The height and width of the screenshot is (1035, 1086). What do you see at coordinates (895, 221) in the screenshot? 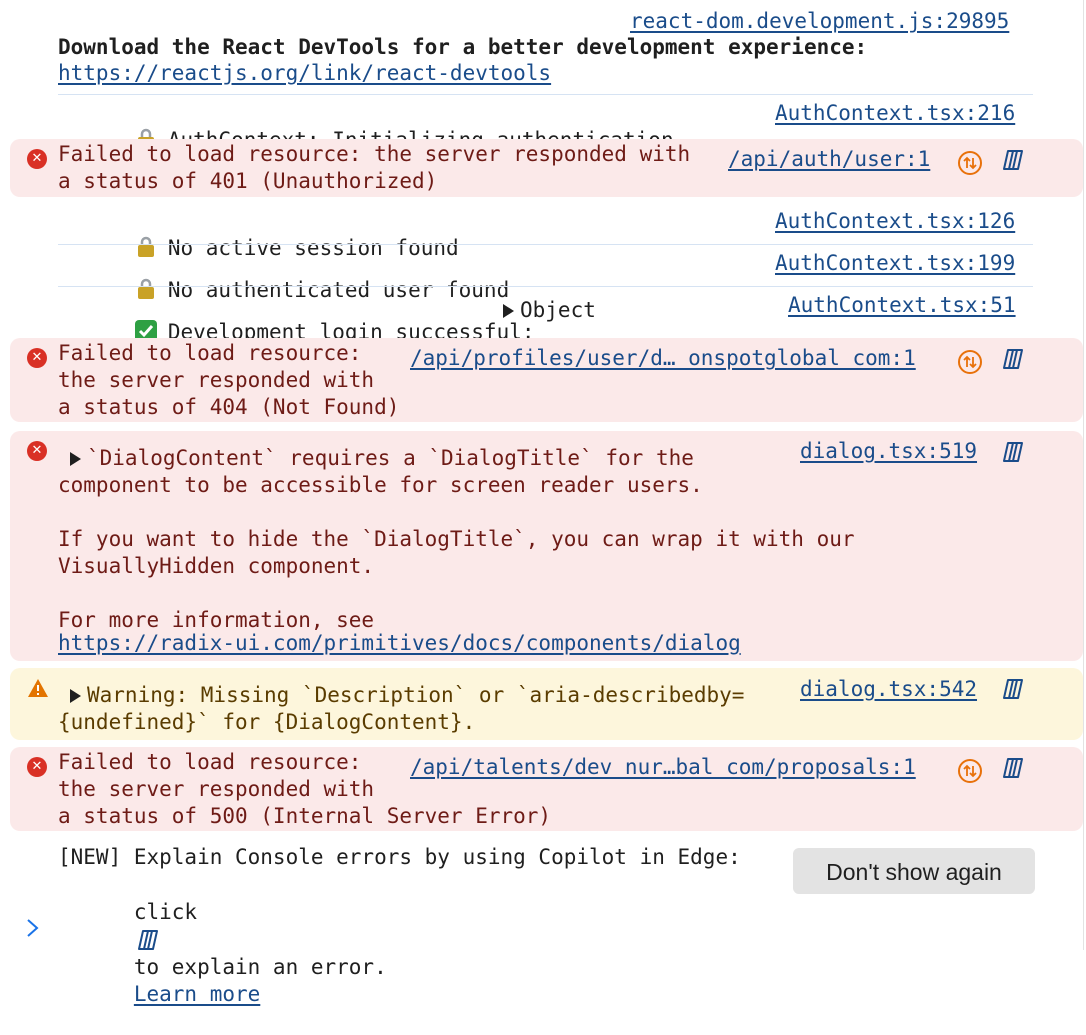
I see `source-link: AuthContext.tsx:126` at bounding box center [895, 221].